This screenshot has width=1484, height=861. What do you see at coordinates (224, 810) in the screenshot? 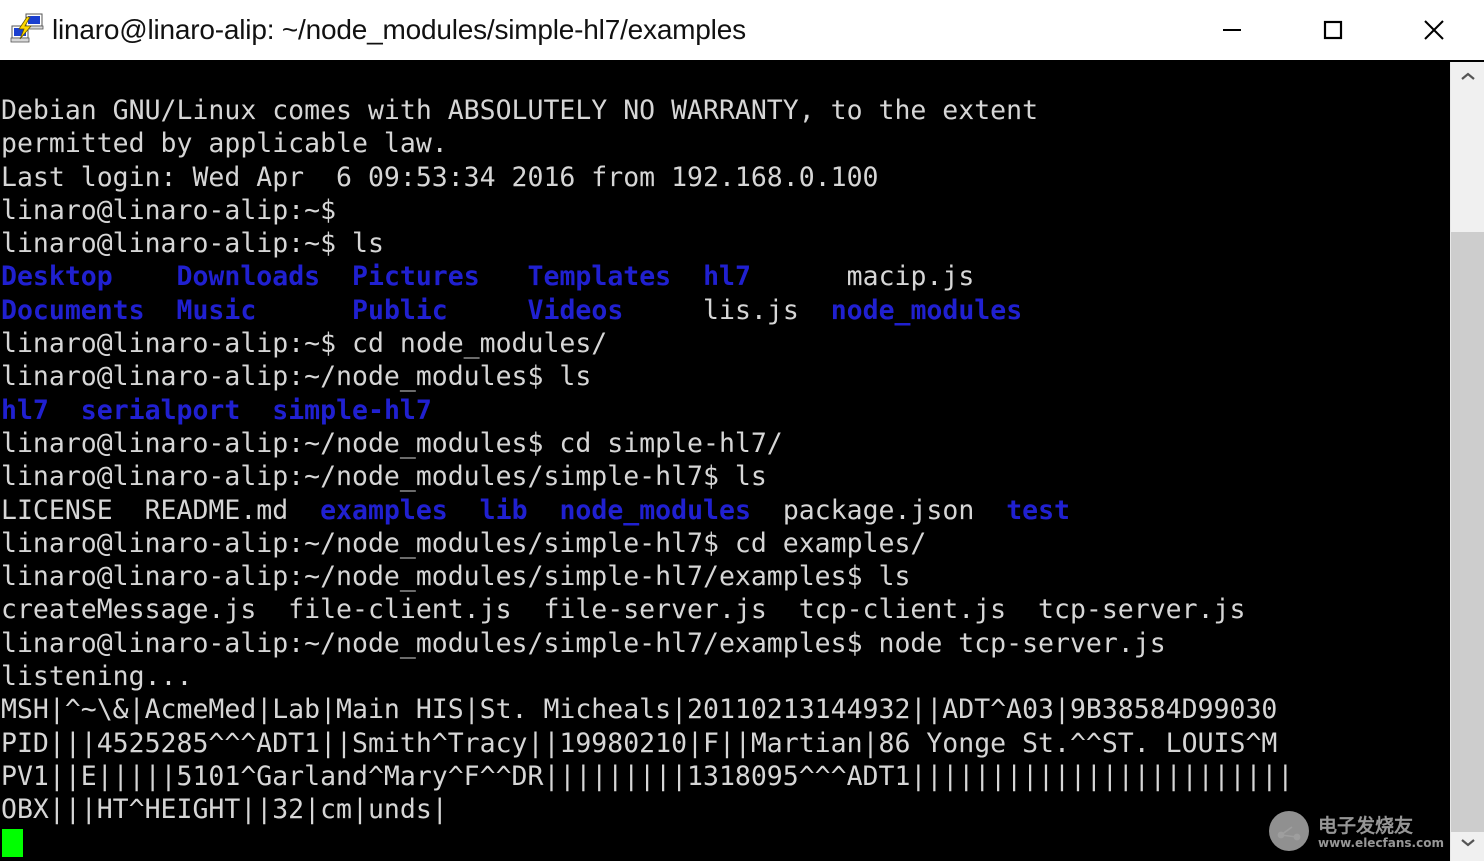
I see `terminal-text: OBX|||HT^HEIGHT||32|cm|unds|` at bounding box center [224, 810].